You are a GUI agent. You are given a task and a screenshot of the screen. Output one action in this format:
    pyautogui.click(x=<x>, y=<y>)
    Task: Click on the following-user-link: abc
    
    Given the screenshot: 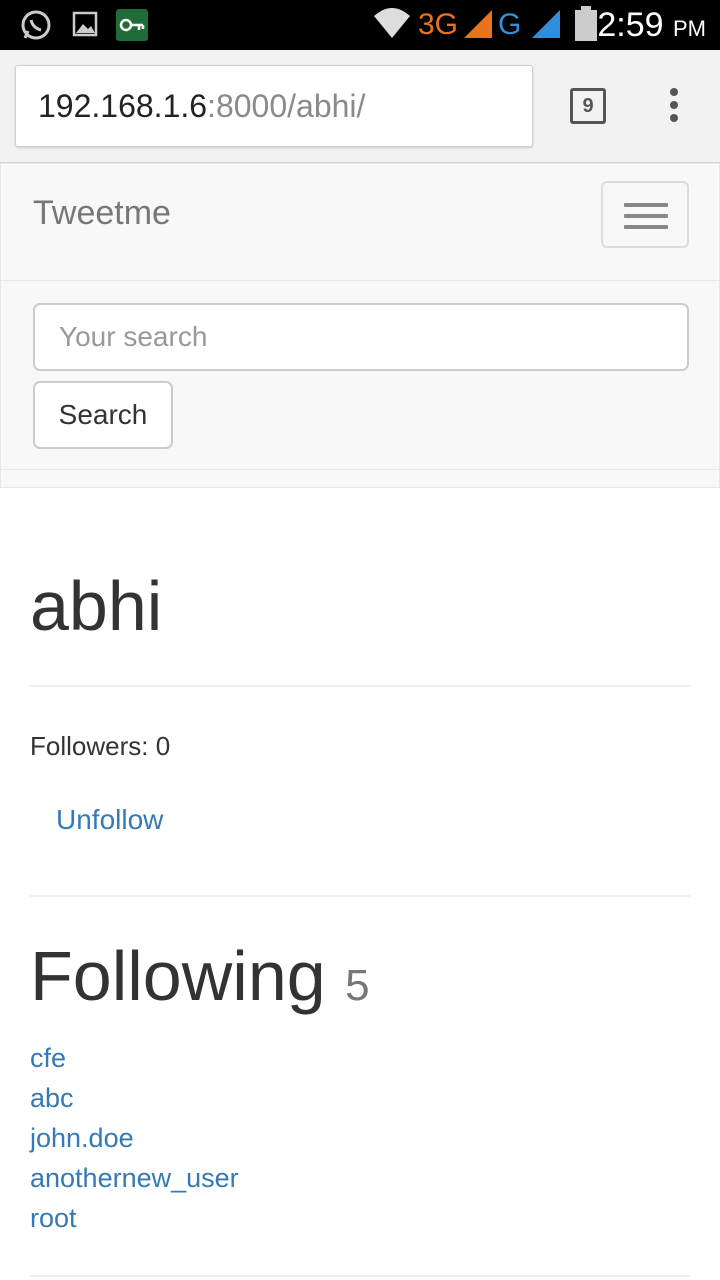 What is the action you would take?
    pyautogui.click(x=52, y=1098)
    